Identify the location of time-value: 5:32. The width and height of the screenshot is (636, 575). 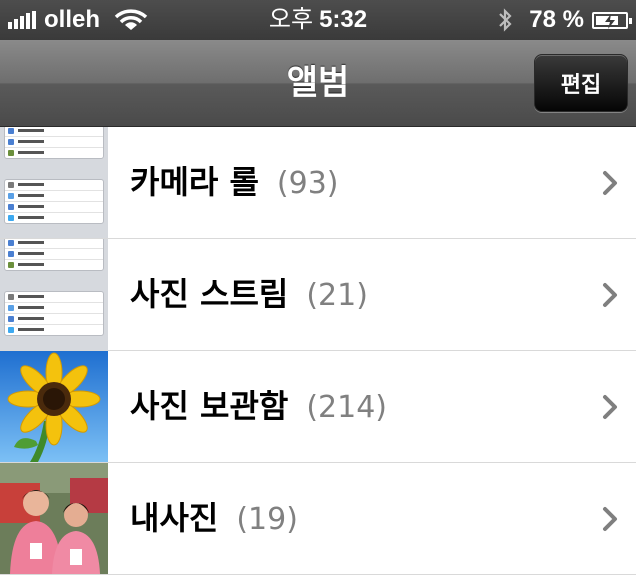
(343, 19).